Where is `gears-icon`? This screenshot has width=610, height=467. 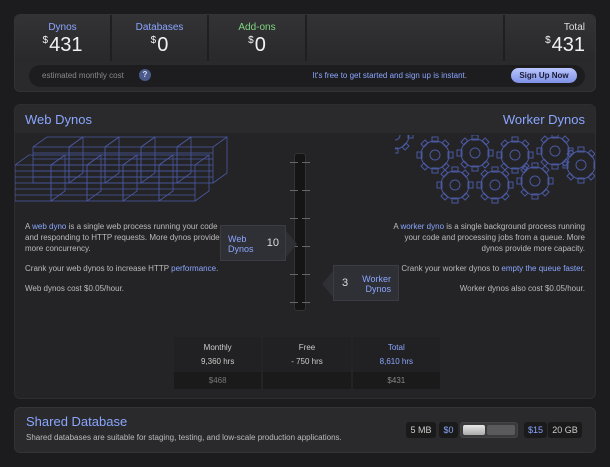 gears-icon is located at coordinates (495, 169).